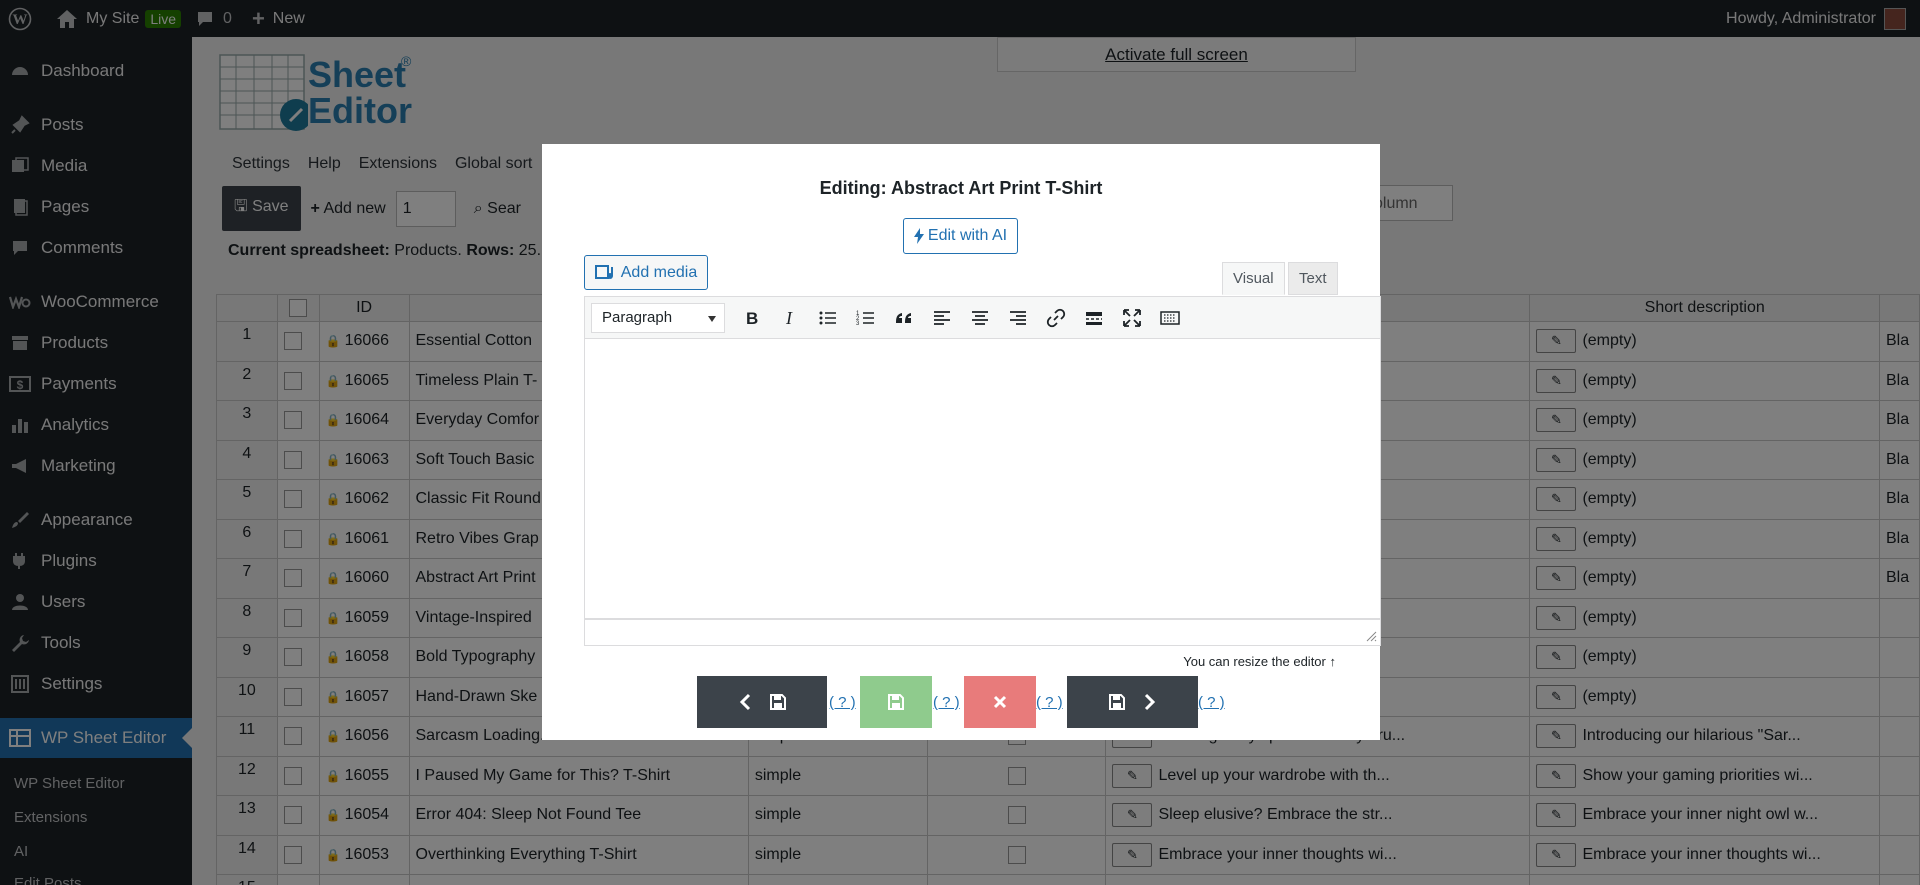 This screenshot has height=885, width=1920. I want to click on modal-navigation: ( ? ) ( ? ) ( ? ) ( ? ), so click(961, 702).